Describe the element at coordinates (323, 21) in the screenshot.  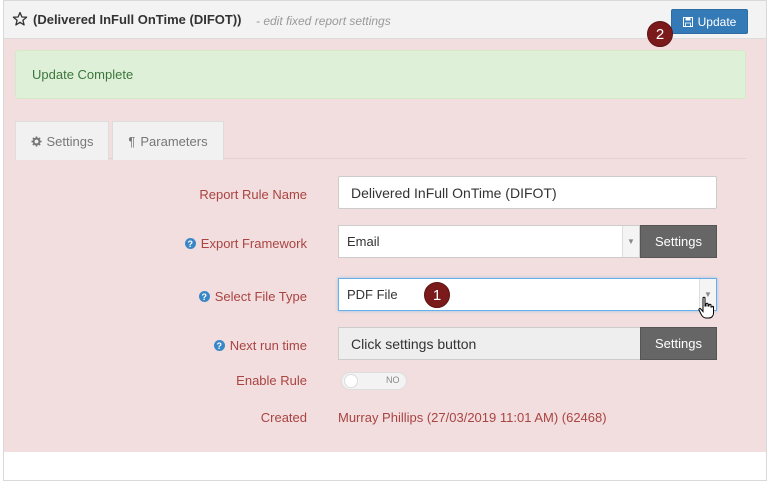
I see `page-subtitle: - edit fixed report settings` at that location.